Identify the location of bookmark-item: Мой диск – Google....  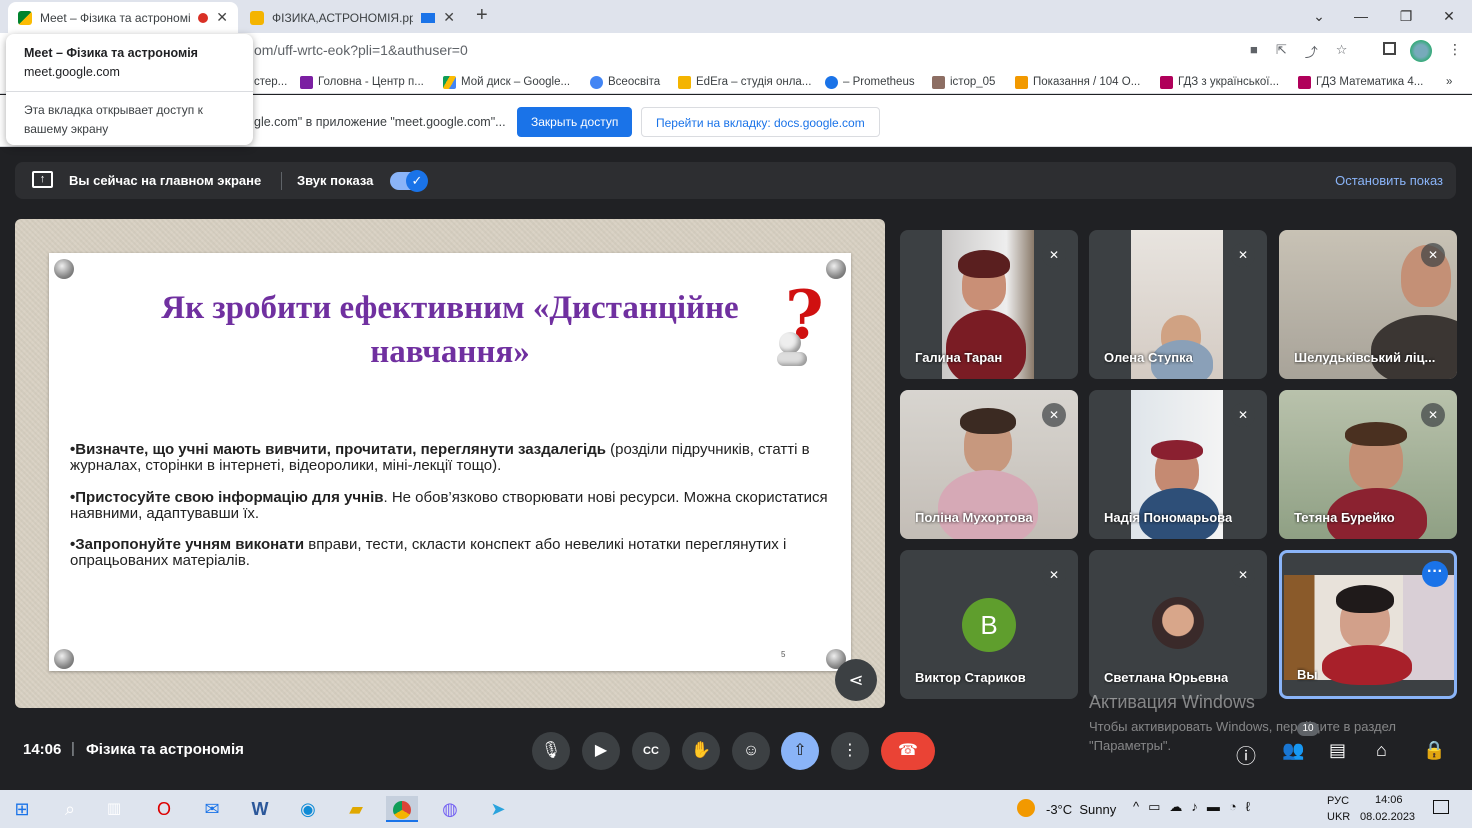
(506, 82).